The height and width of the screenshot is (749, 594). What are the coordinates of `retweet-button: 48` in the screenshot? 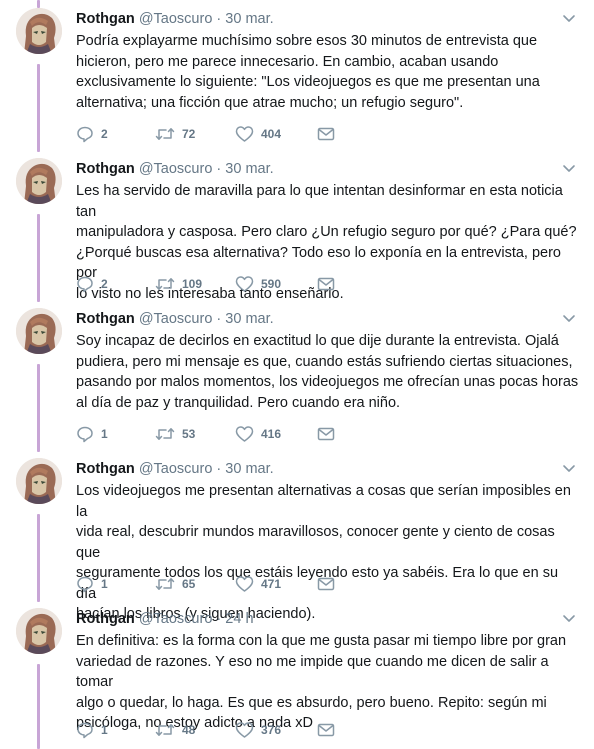 It's located at (175, 730).